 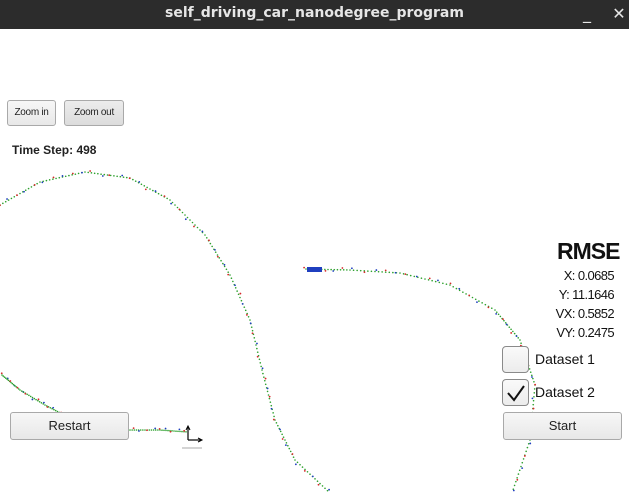 I want to click on dataset-2-label: Dataset 2, so click(x=565, y=392).